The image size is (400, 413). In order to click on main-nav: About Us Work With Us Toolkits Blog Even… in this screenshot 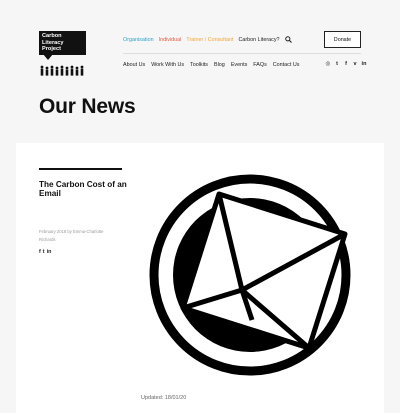, I will do `click(211, 65)`.